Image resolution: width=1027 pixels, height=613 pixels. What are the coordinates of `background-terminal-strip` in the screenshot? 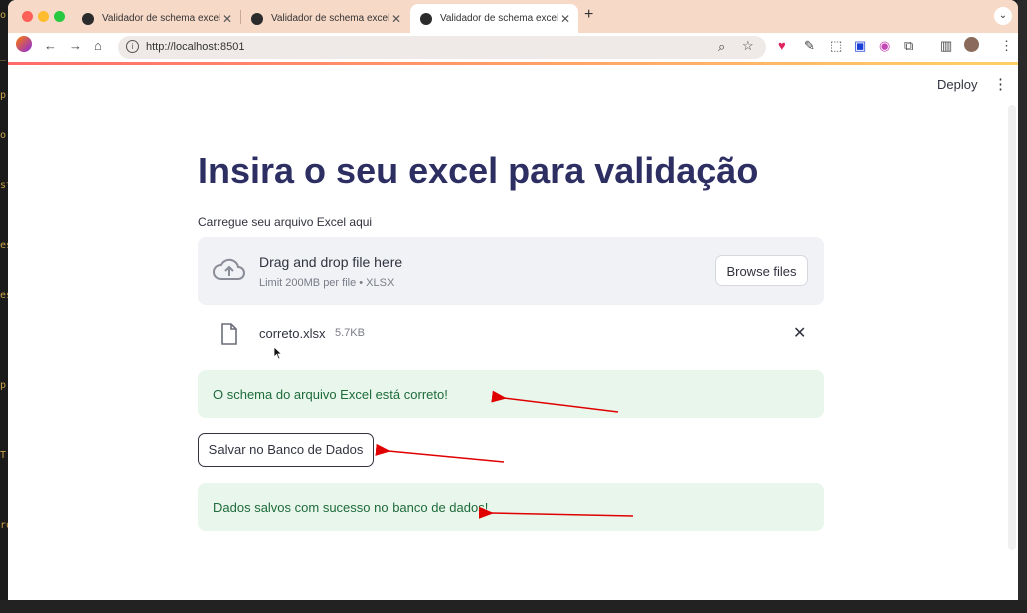 It's located at (513, 606).